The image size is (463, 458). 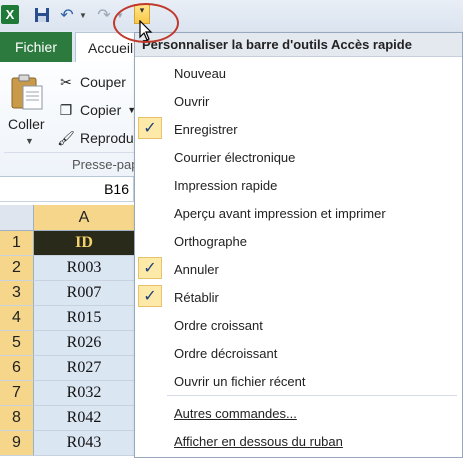 What do you see at coordinates (240, 381) in the screenshot?
I see `menu-item-label: Ouvrir un fichier récent` at bounding box center [240, 381].